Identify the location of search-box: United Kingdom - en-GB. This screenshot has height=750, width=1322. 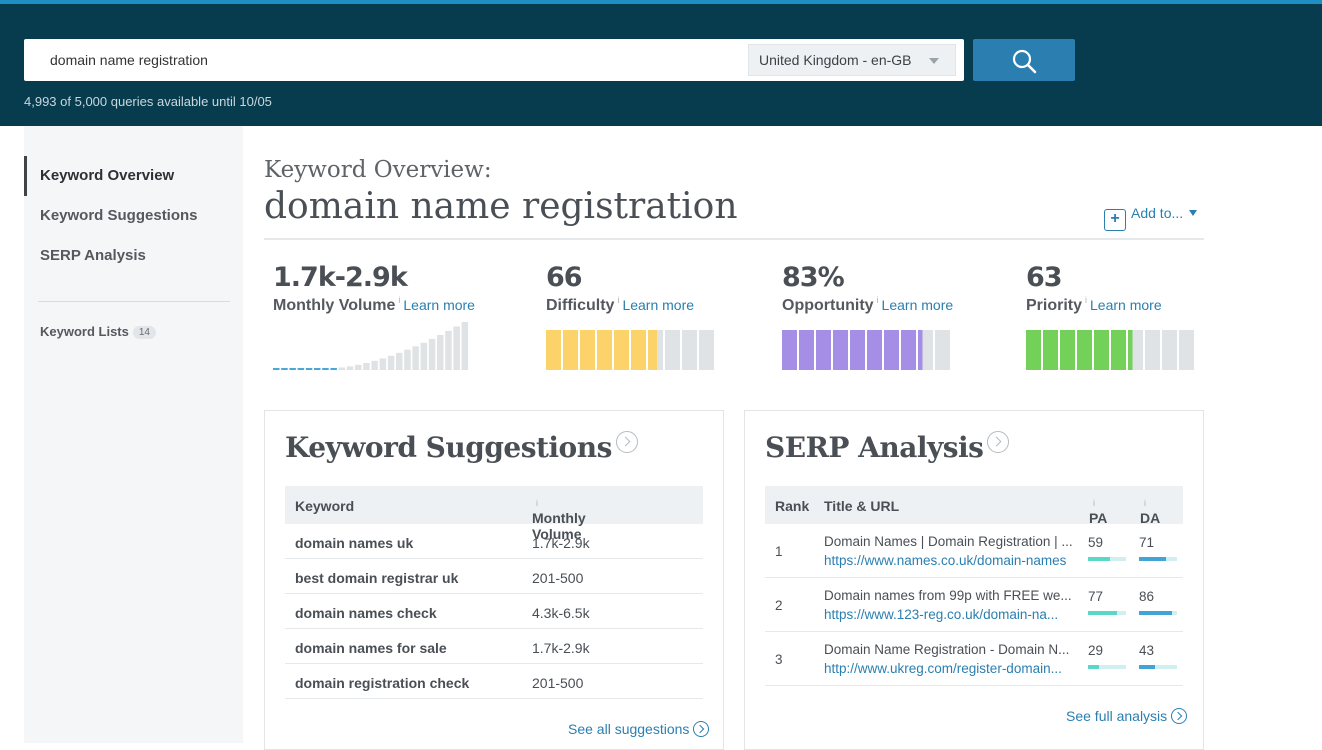
(494, 60).